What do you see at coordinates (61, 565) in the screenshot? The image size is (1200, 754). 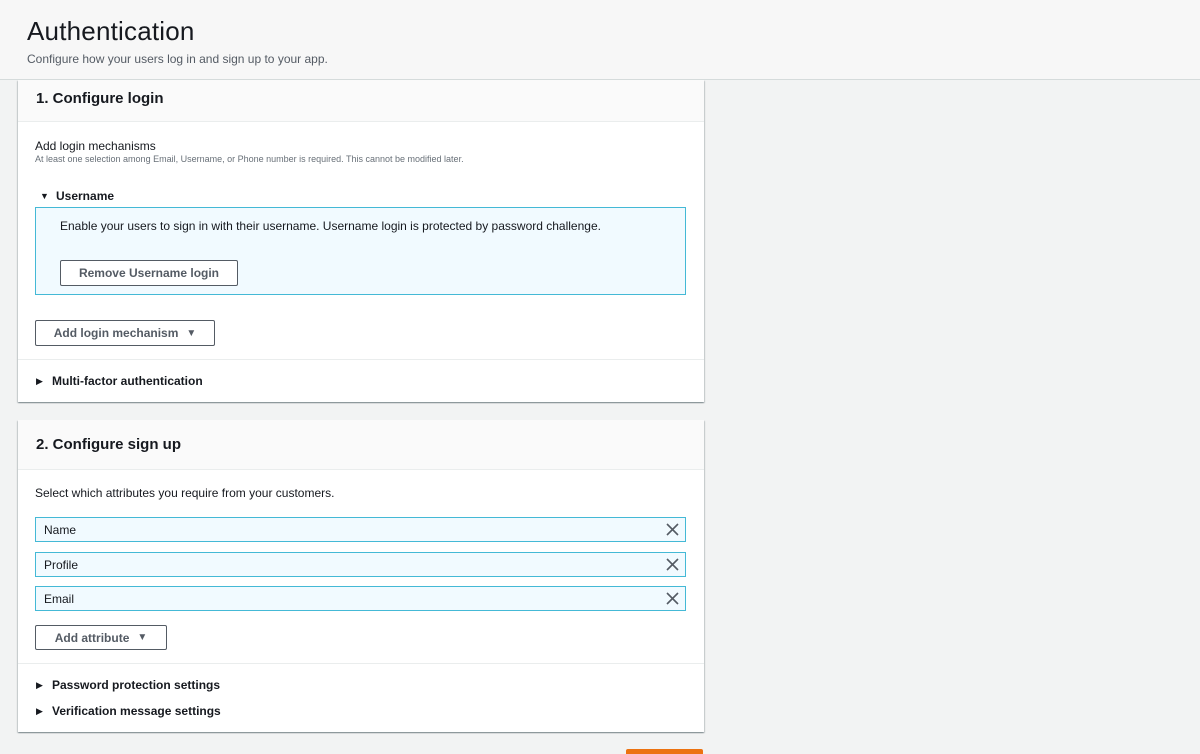 I see `attribute-token-label: Profile` at bounding box center [61, 565].